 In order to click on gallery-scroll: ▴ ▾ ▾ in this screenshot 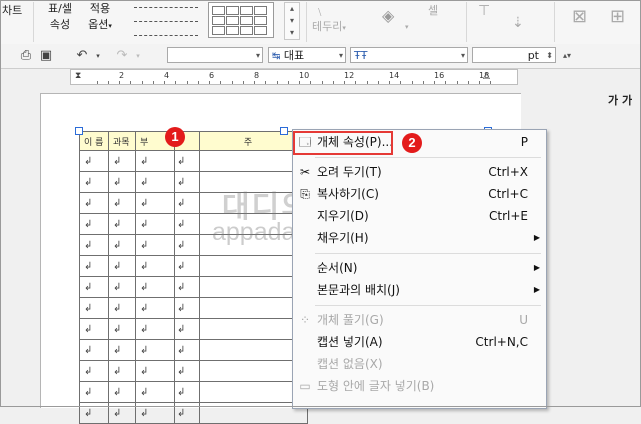, I will do `click(292, 21)`.